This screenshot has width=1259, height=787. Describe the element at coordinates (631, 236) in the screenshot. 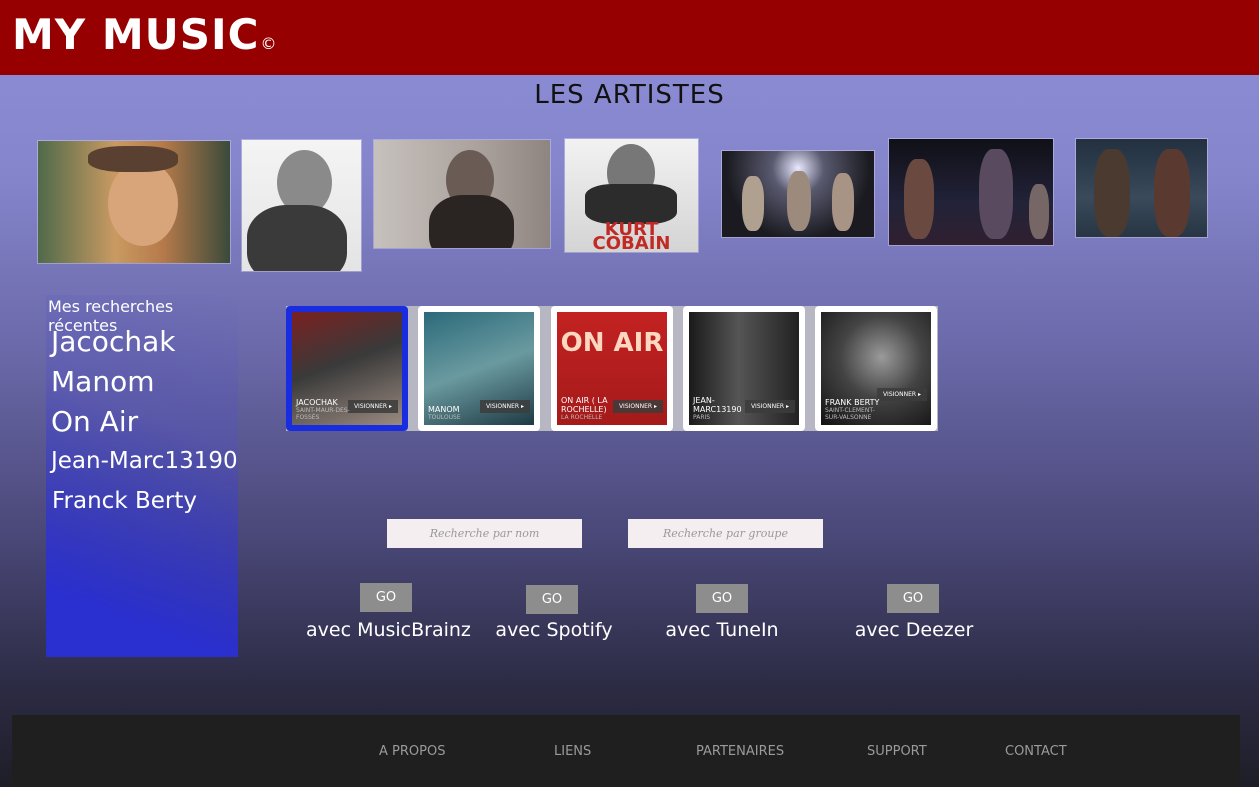

I see `kurt-cobain-caption: KURT COBAIN` at that location.